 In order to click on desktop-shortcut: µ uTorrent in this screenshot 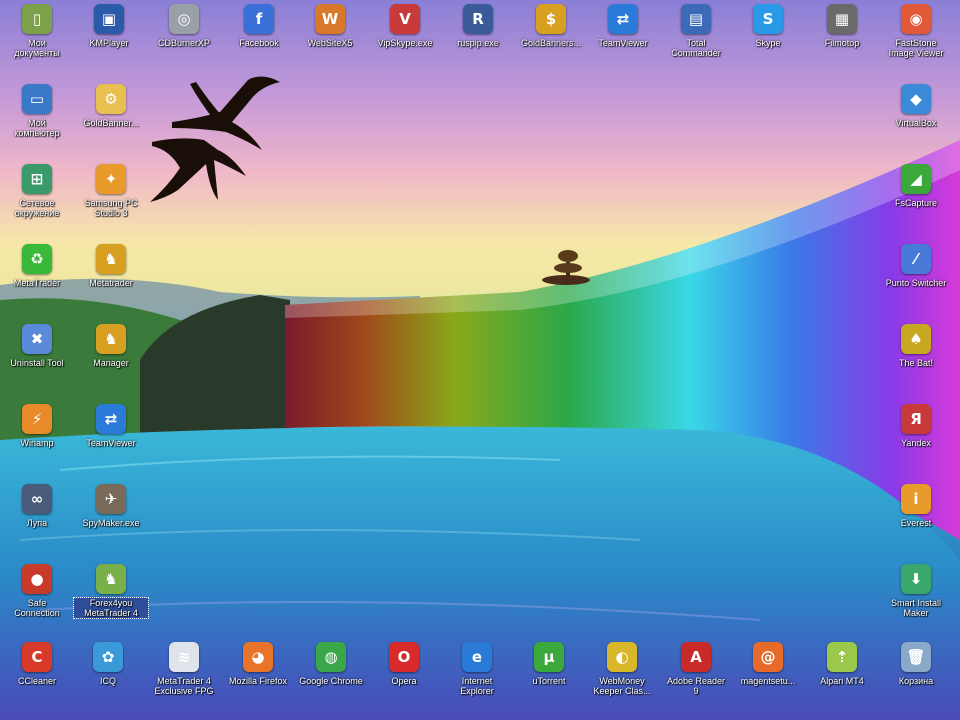, I will do `click(549, 678)`.